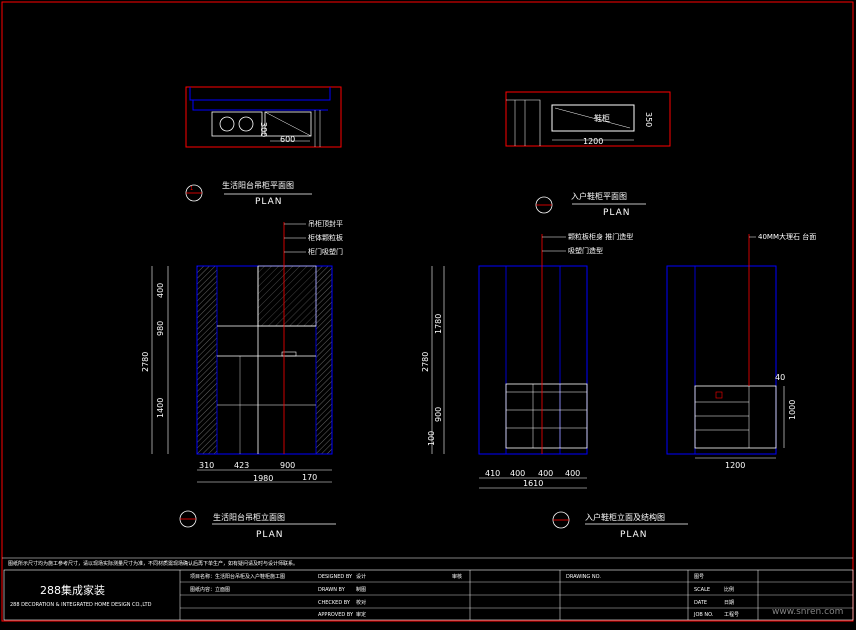  Describe the element at coordinates (248, 193) in the screenshot. I see `balcony-plan-title-block: 1 生活阳台吊柜平面图 PLAN` at that location.